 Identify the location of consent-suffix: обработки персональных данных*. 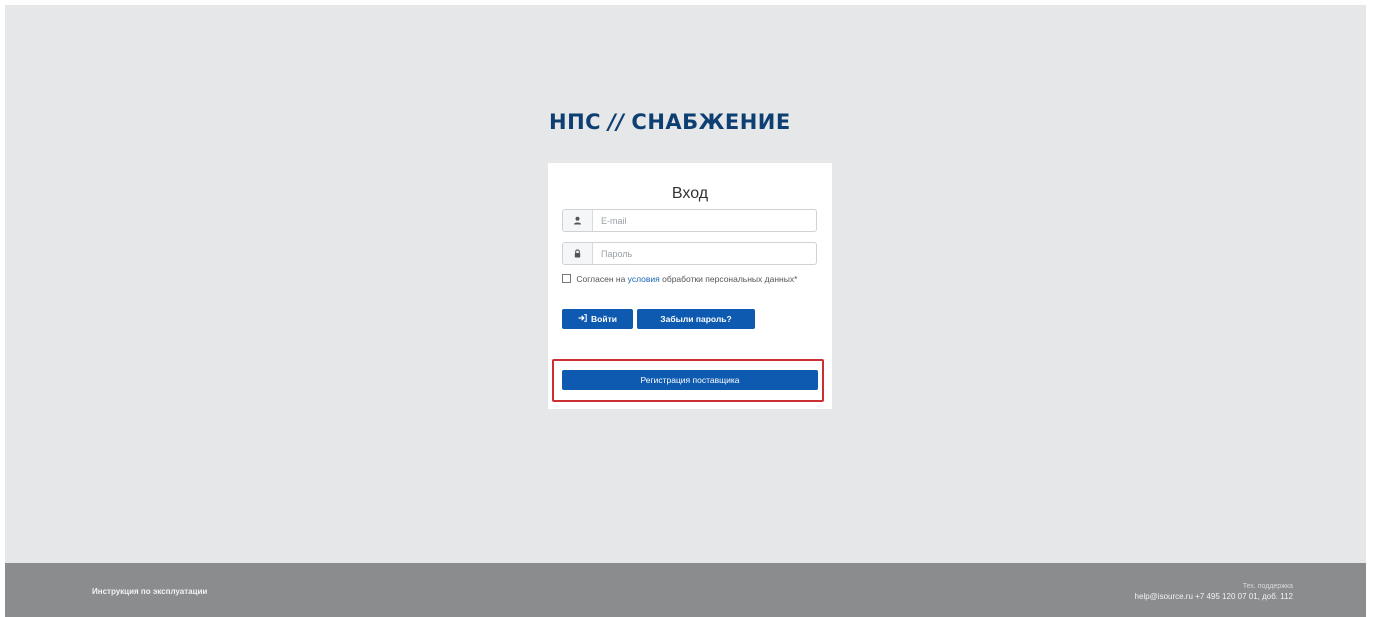
(730, 279).